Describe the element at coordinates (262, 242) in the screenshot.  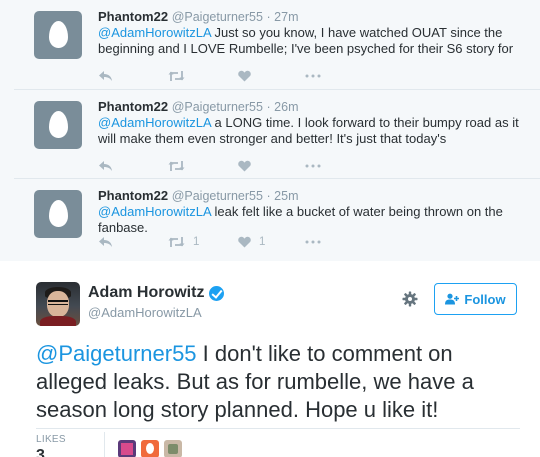
I see `like-count: 1` at that location.